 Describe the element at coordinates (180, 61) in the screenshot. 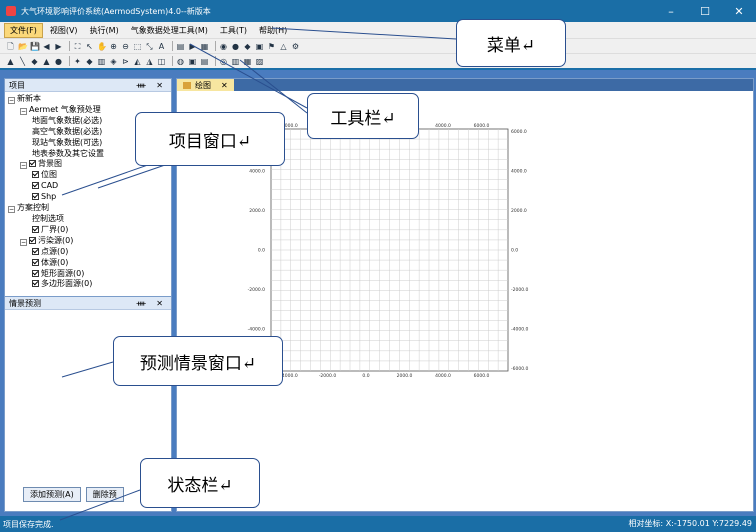

I see `draw-tool-13-icon: ◍` at that location.